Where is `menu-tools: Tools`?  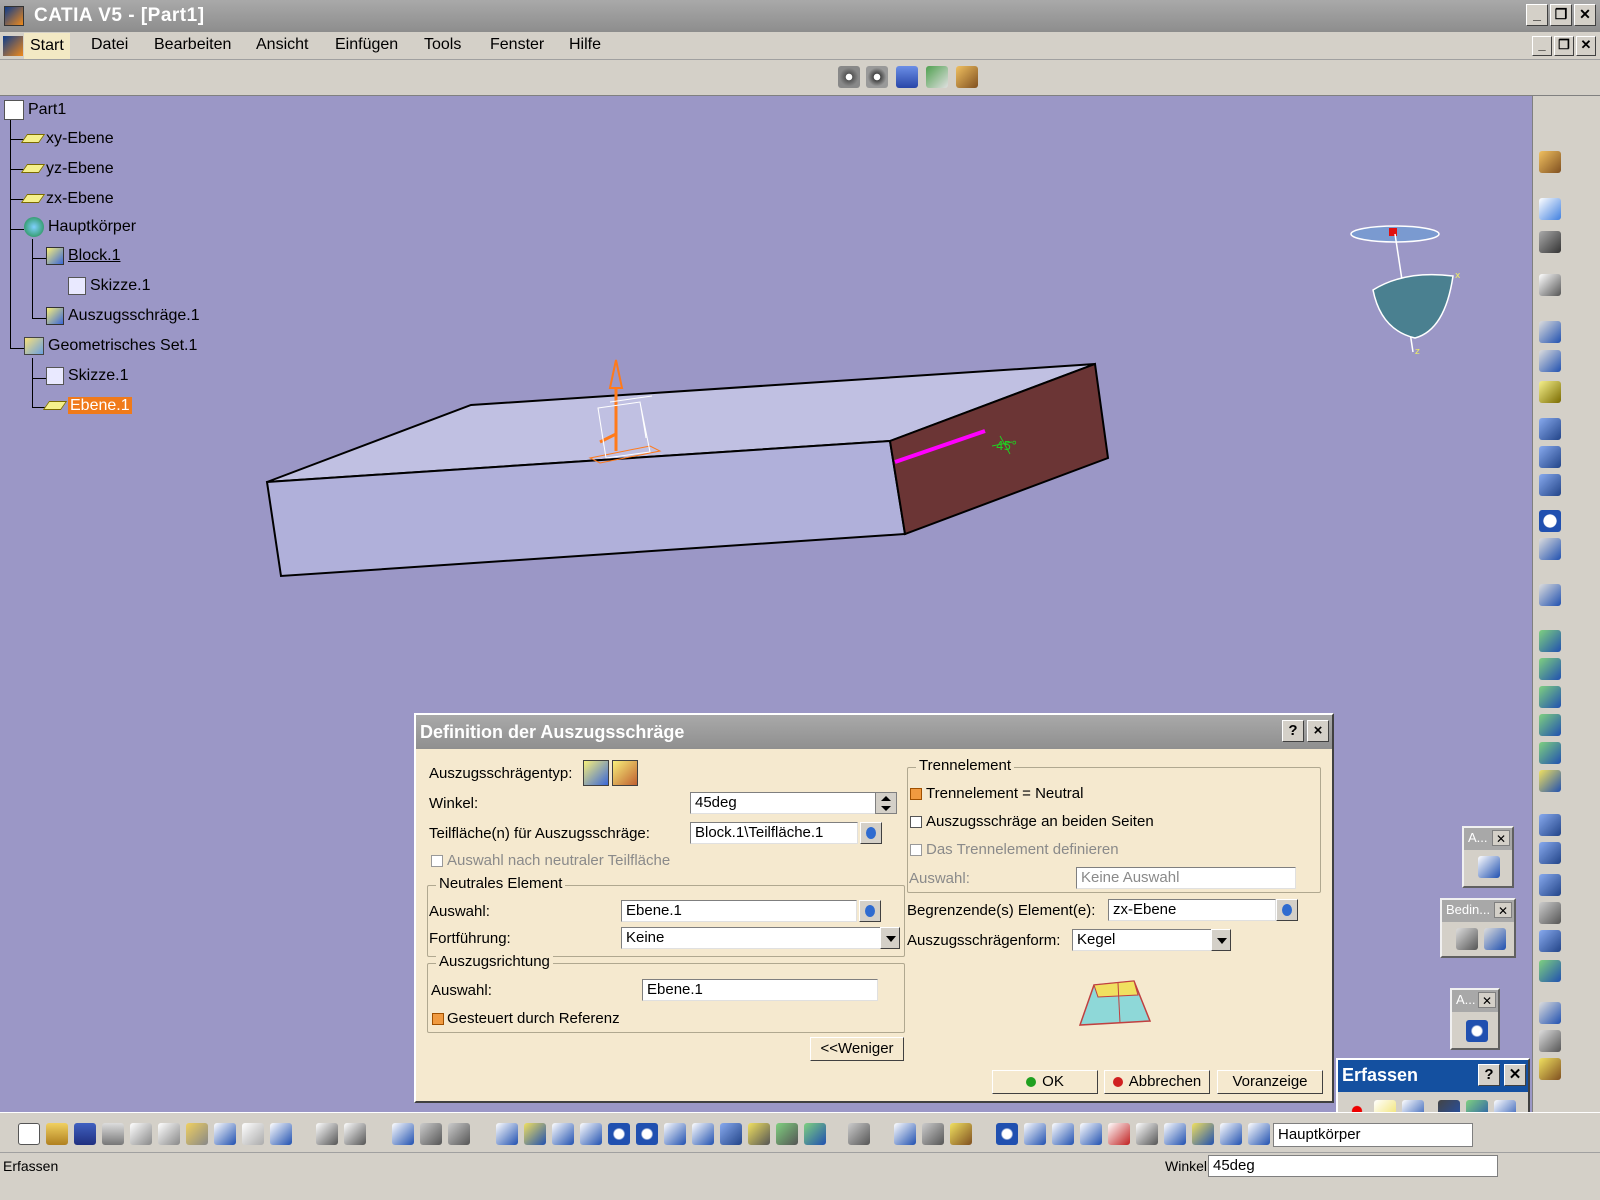 menu-tools: Tools is located at coordinates (442, 45).